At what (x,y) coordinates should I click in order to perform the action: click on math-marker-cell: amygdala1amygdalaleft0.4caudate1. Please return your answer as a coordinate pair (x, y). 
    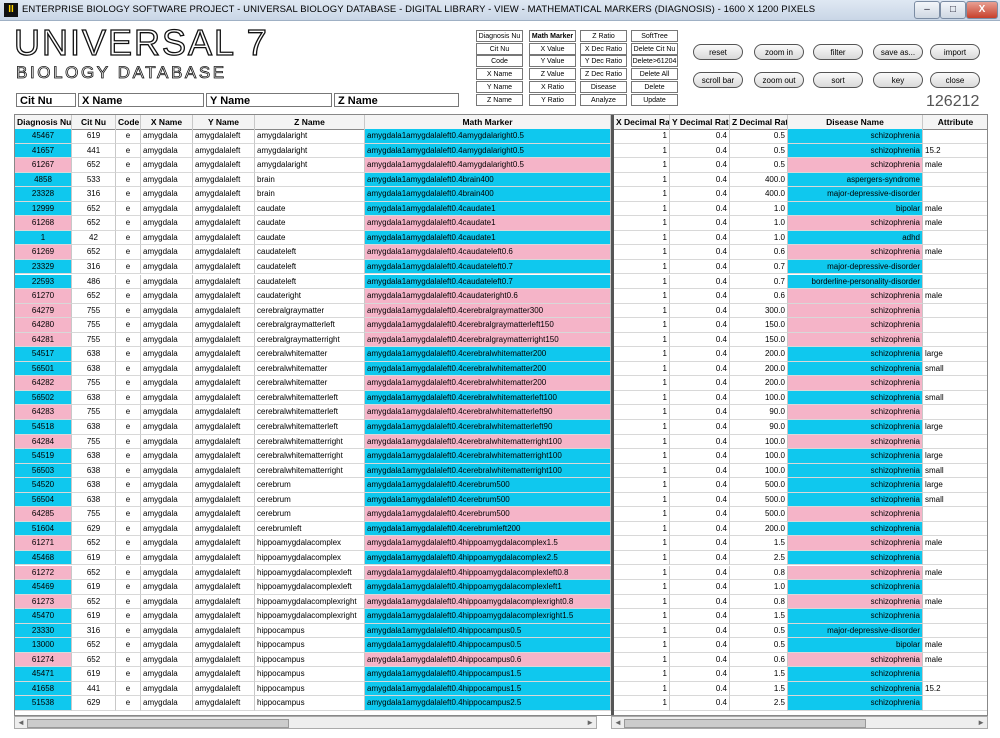
    Looking at the image, I should click on (488, 238).